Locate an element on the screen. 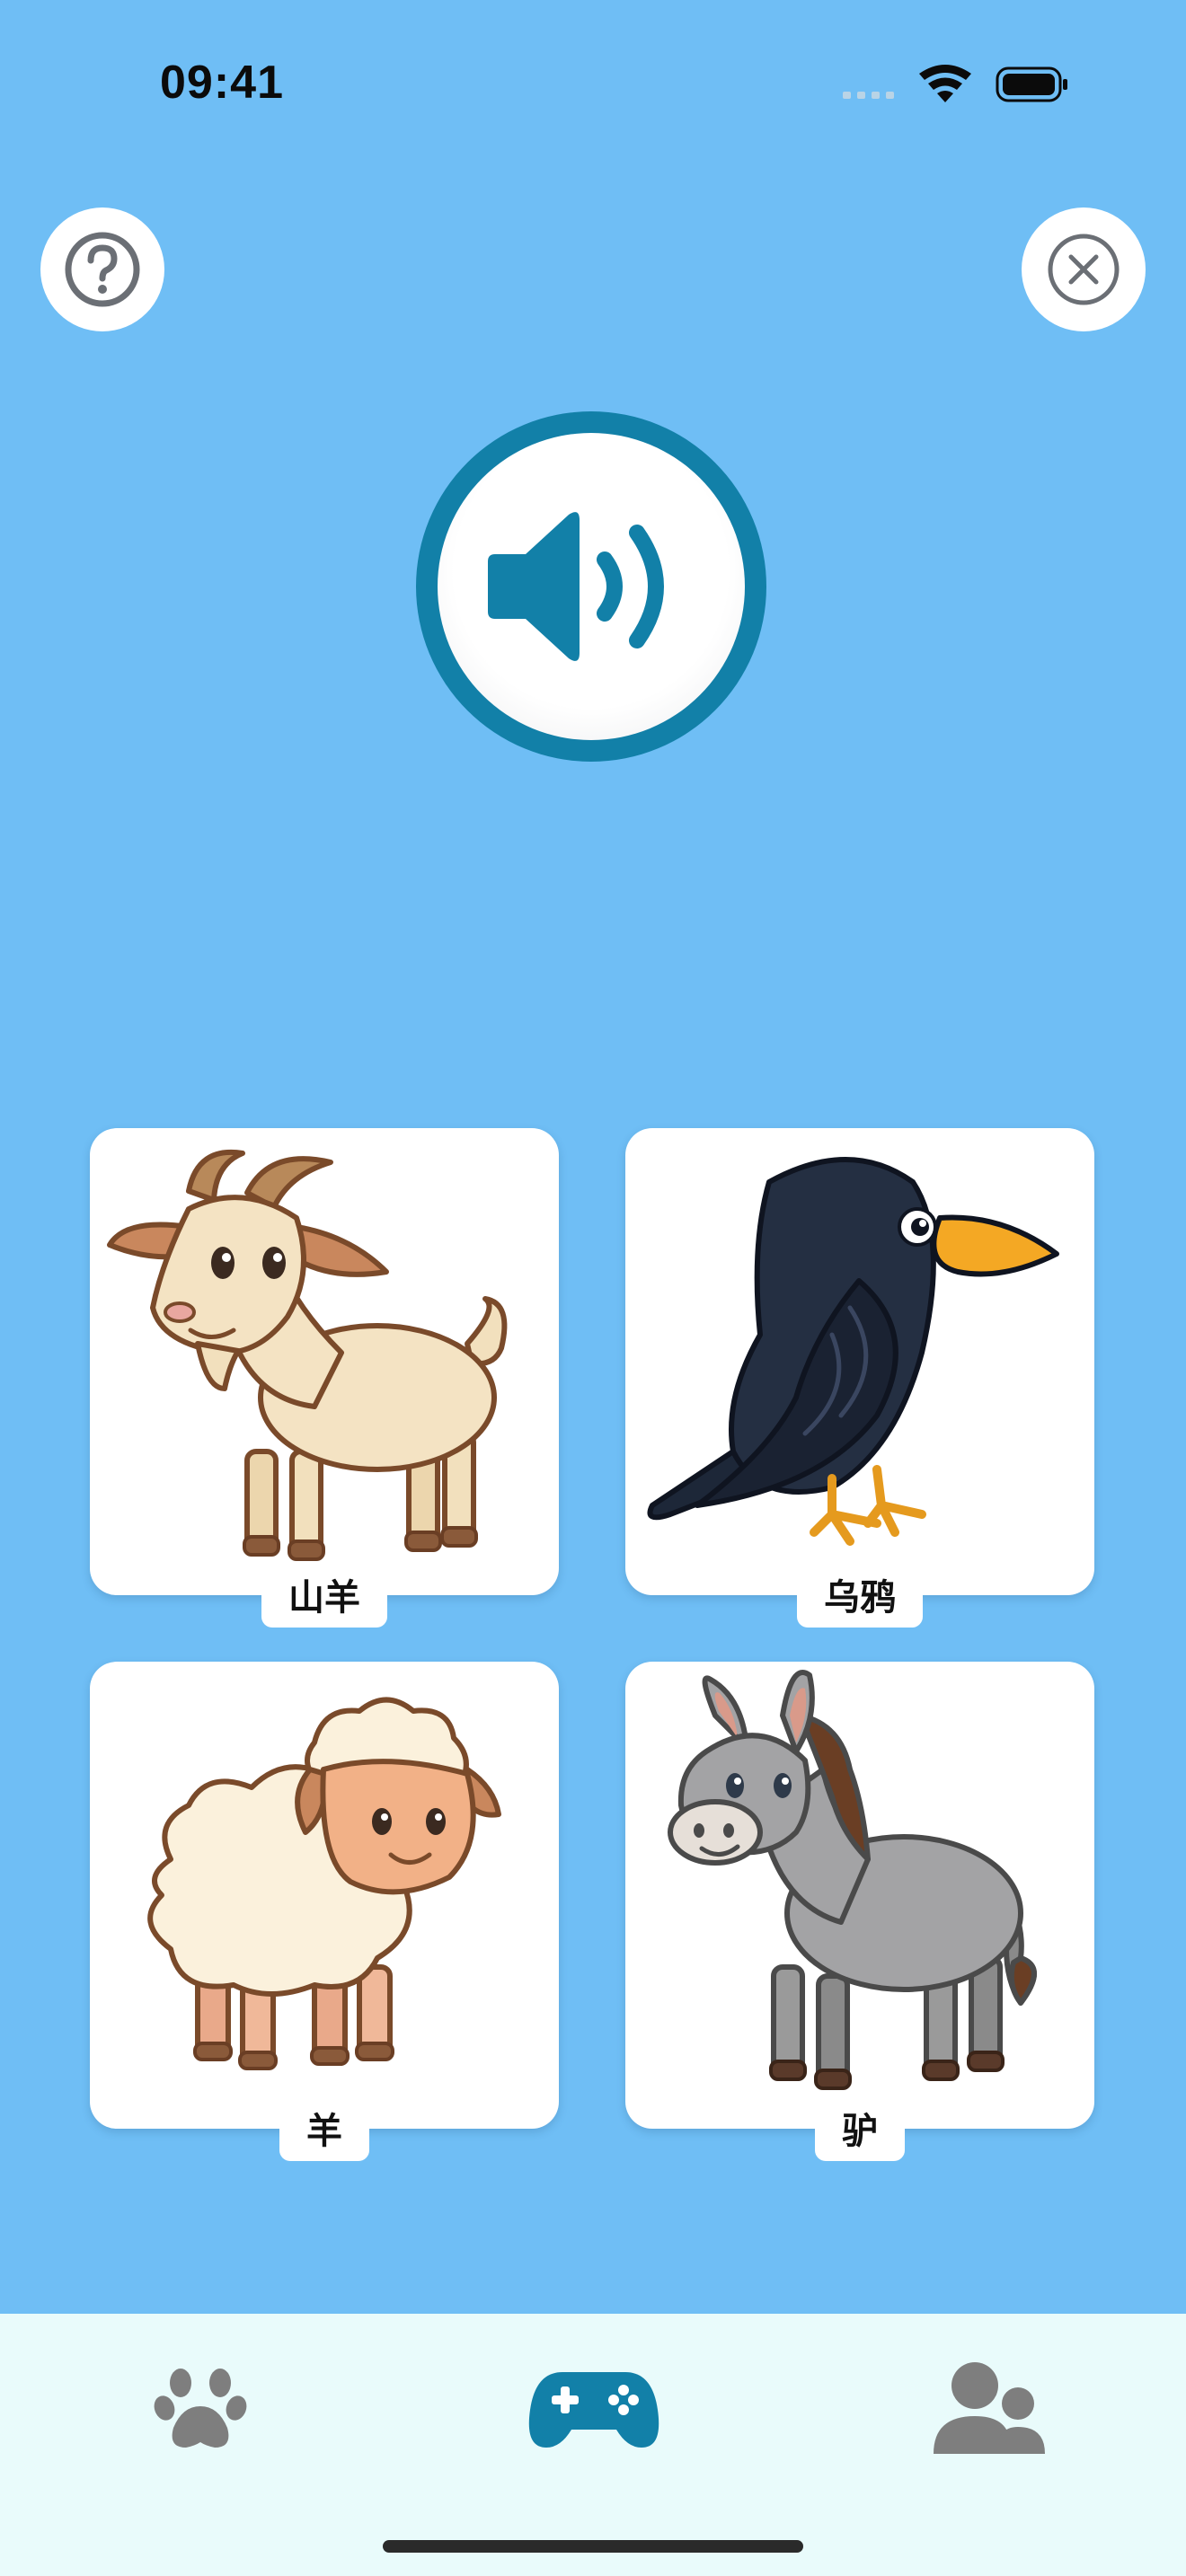 Image resolution: width=1186 pixels, height=2576 pixels. tab-bar is located at coordinates (593, 2445).